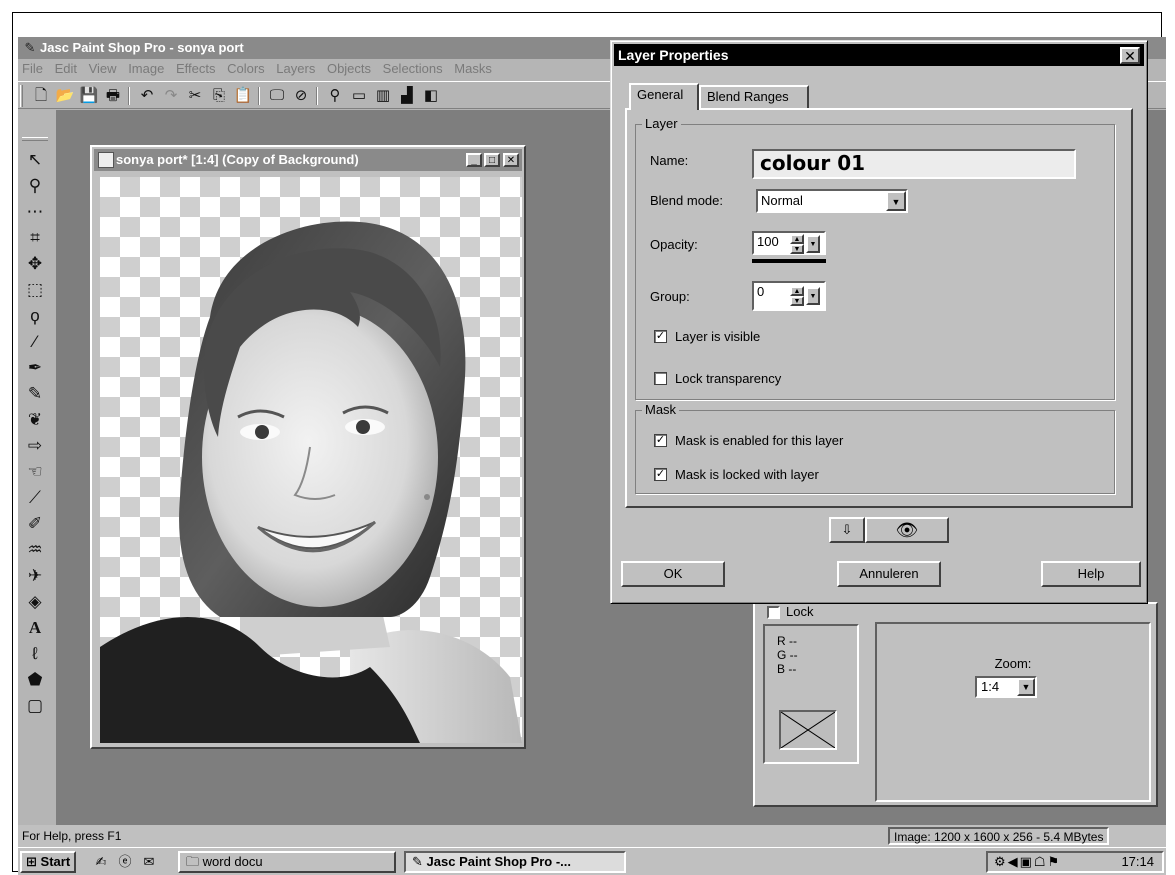 This screenshot has height=875, width=1175. Describe the element at coordinates (907, 530) in the screenshot. I see `preview-button: 👁` at that location.